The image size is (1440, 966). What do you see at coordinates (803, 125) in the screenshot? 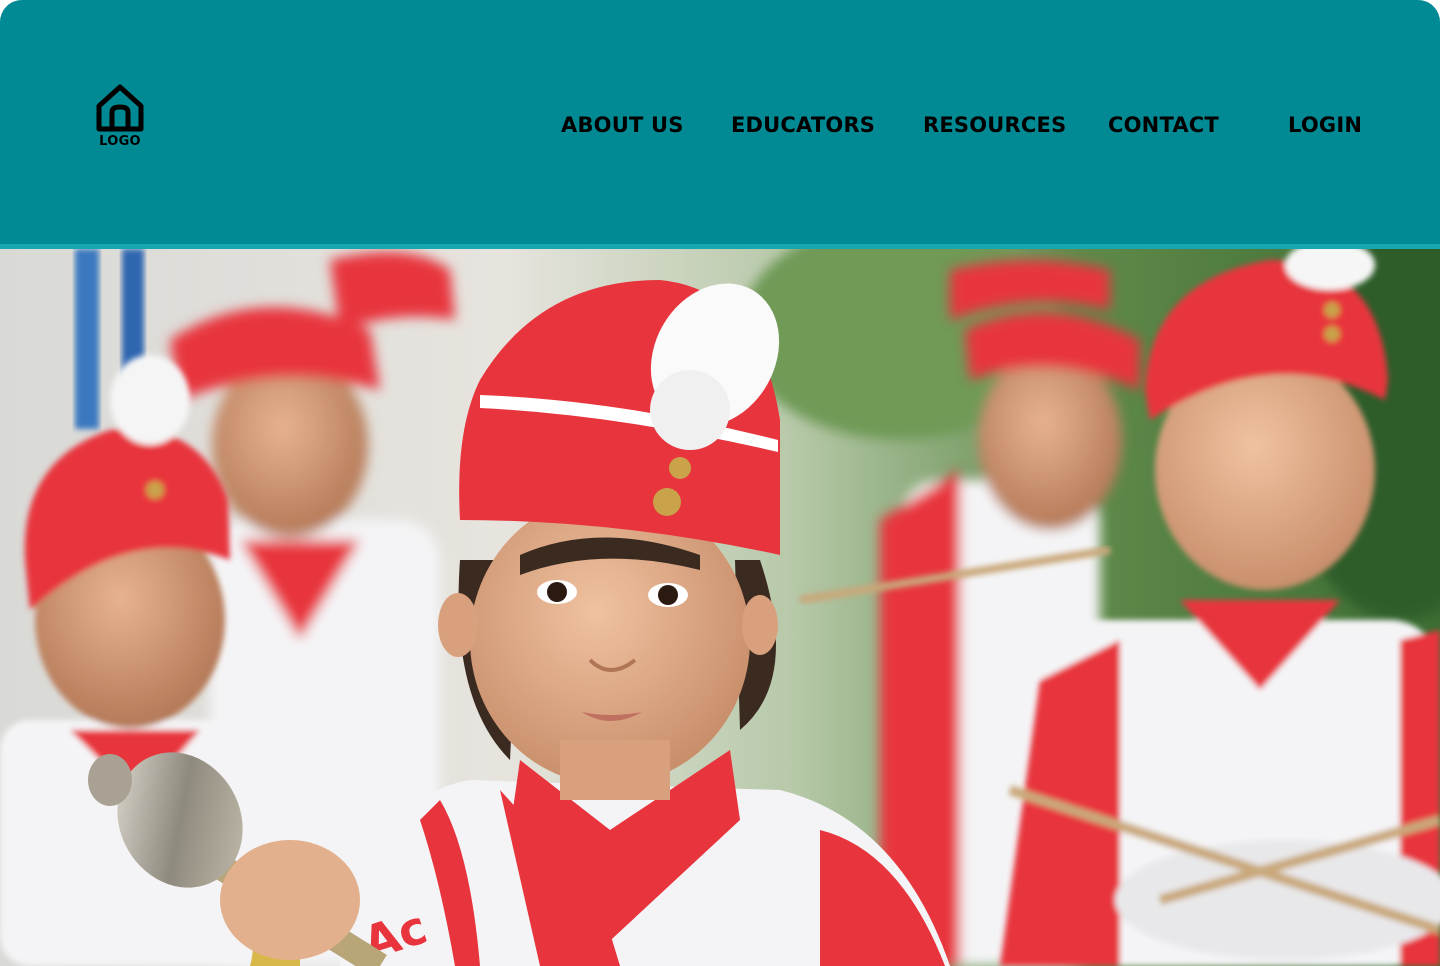
I see `nav-educators: EDUCATORS` at bounding box center [803, 125].